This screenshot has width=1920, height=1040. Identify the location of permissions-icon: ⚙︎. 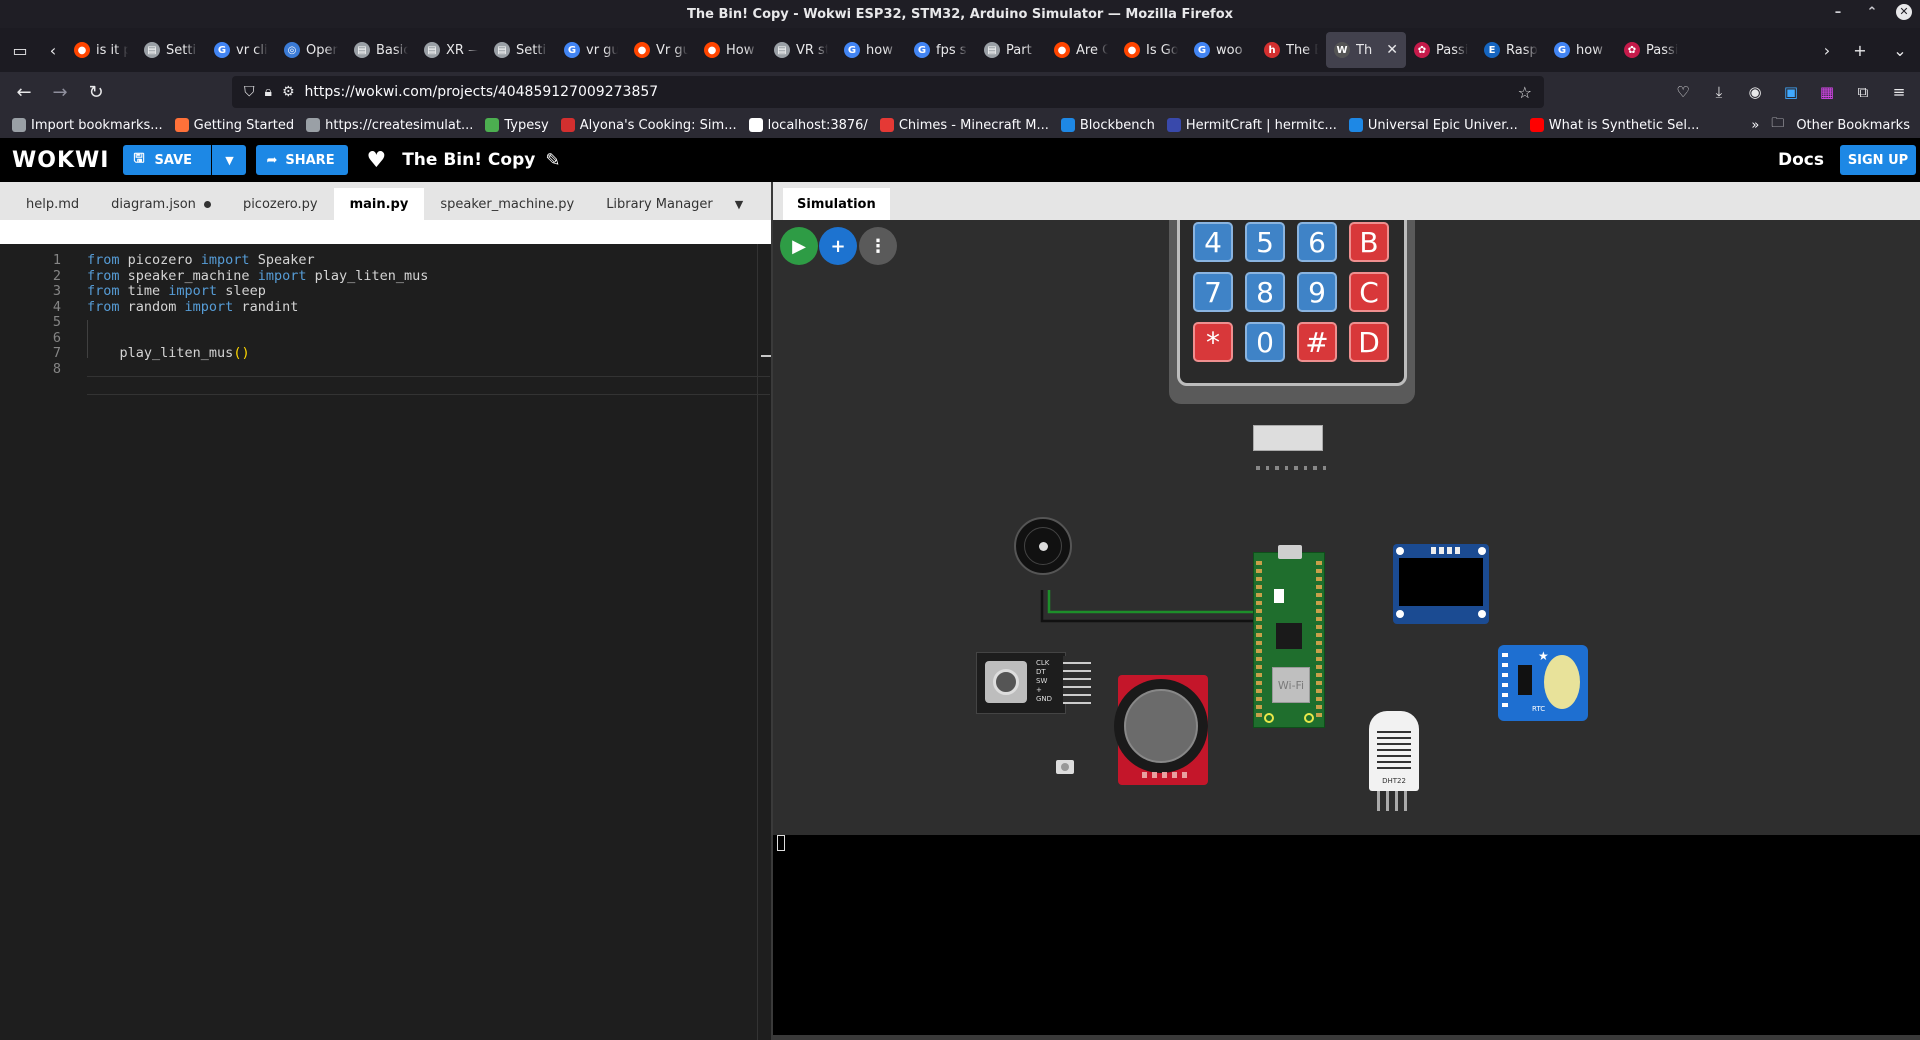
(288, 92).